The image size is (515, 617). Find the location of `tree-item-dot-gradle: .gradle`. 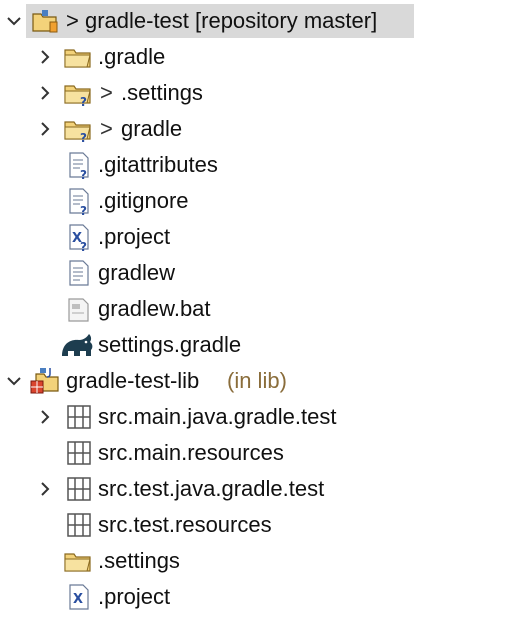

tree-item-dot-gradle: .gradle is located at coordinates (257, 57).